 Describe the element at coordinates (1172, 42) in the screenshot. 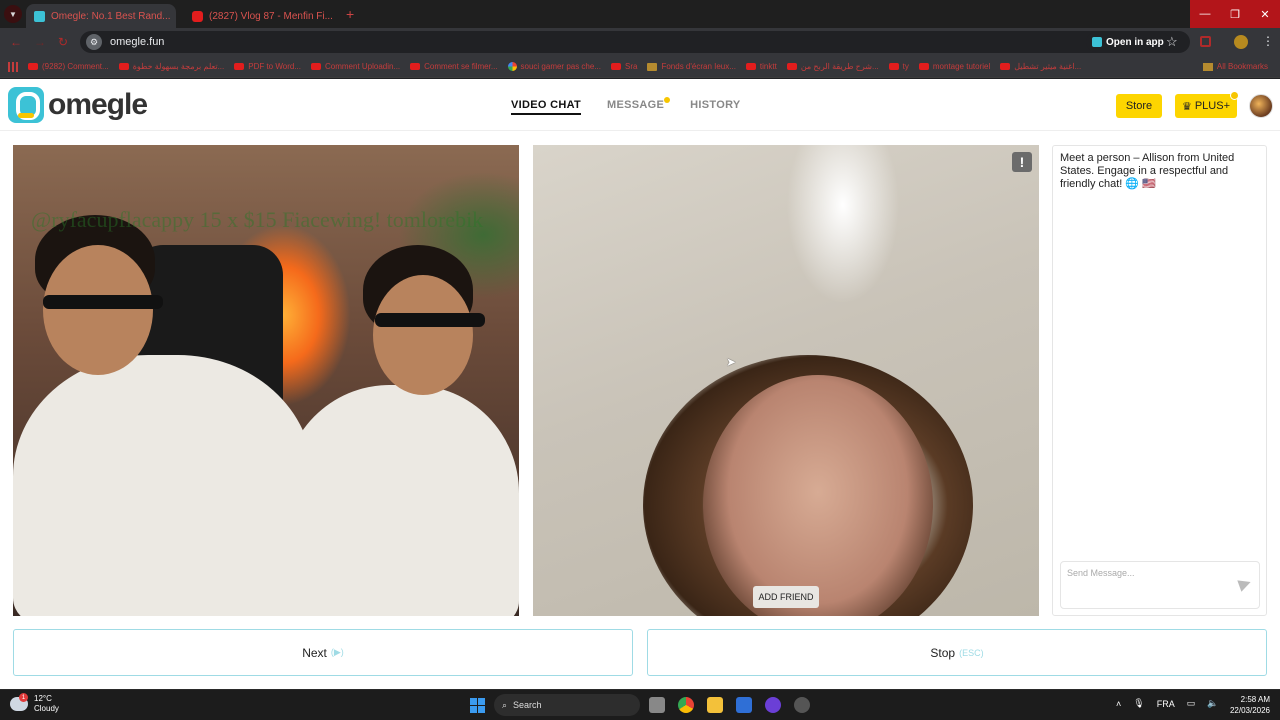

I see `bookmark-star-icon: ☆` at that location.